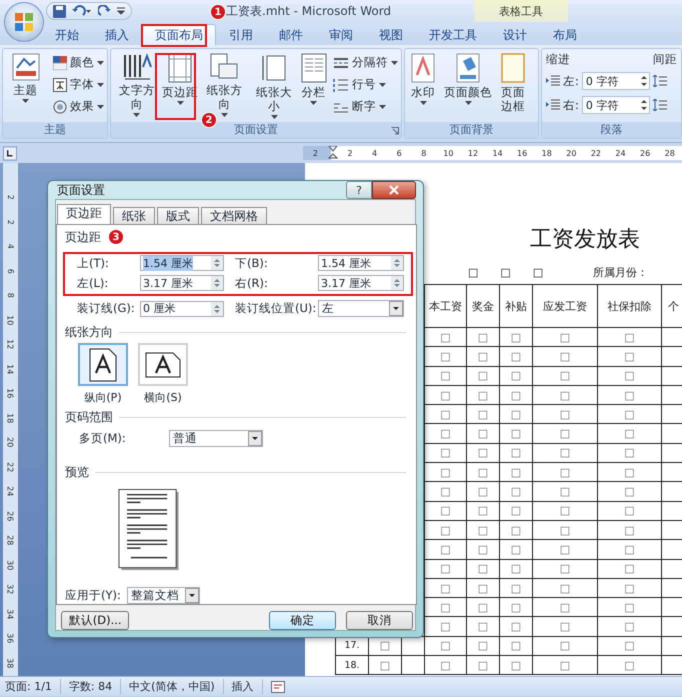 This screenshot has width=682, height=697. I want to click on tab-selector-icon, so click(10, 153).